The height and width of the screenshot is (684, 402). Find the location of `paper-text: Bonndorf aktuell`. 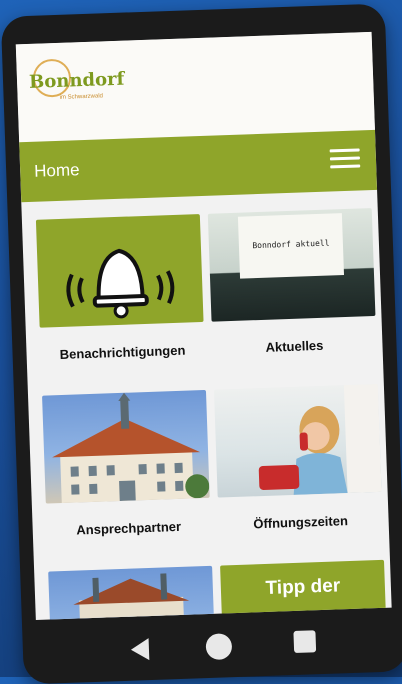

paper-text: Bonndorf aktuell is located at coordinates (291, 244).